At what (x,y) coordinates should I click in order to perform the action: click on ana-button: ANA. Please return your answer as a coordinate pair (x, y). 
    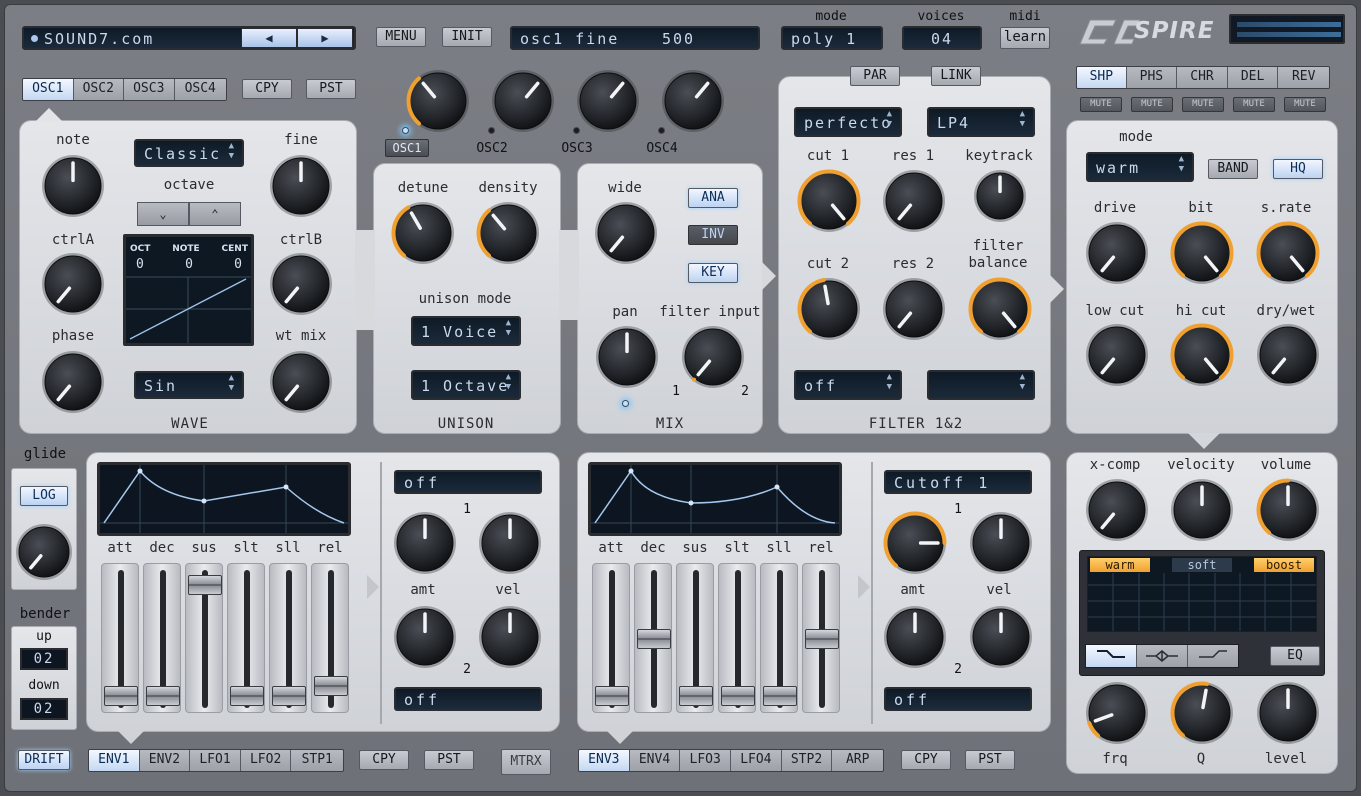
    Looking at the image, I should click on (713, 198).